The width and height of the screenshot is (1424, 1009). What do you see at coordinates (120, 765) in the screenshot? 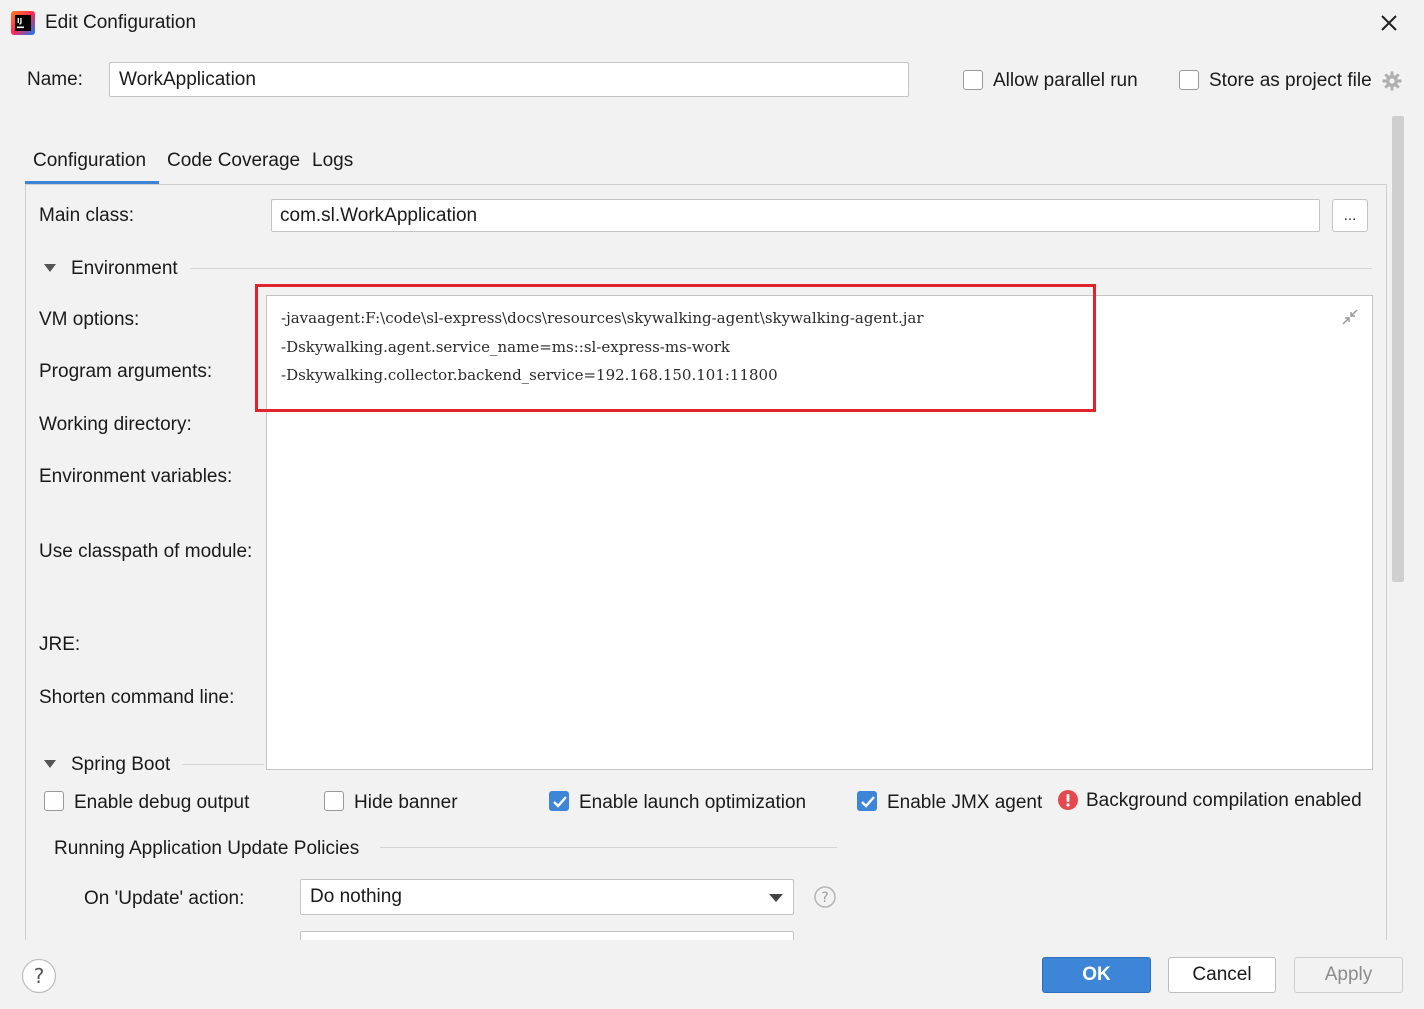
I see `spring-boot-section-title: Spring Boot` at bounding box center [120, 765].